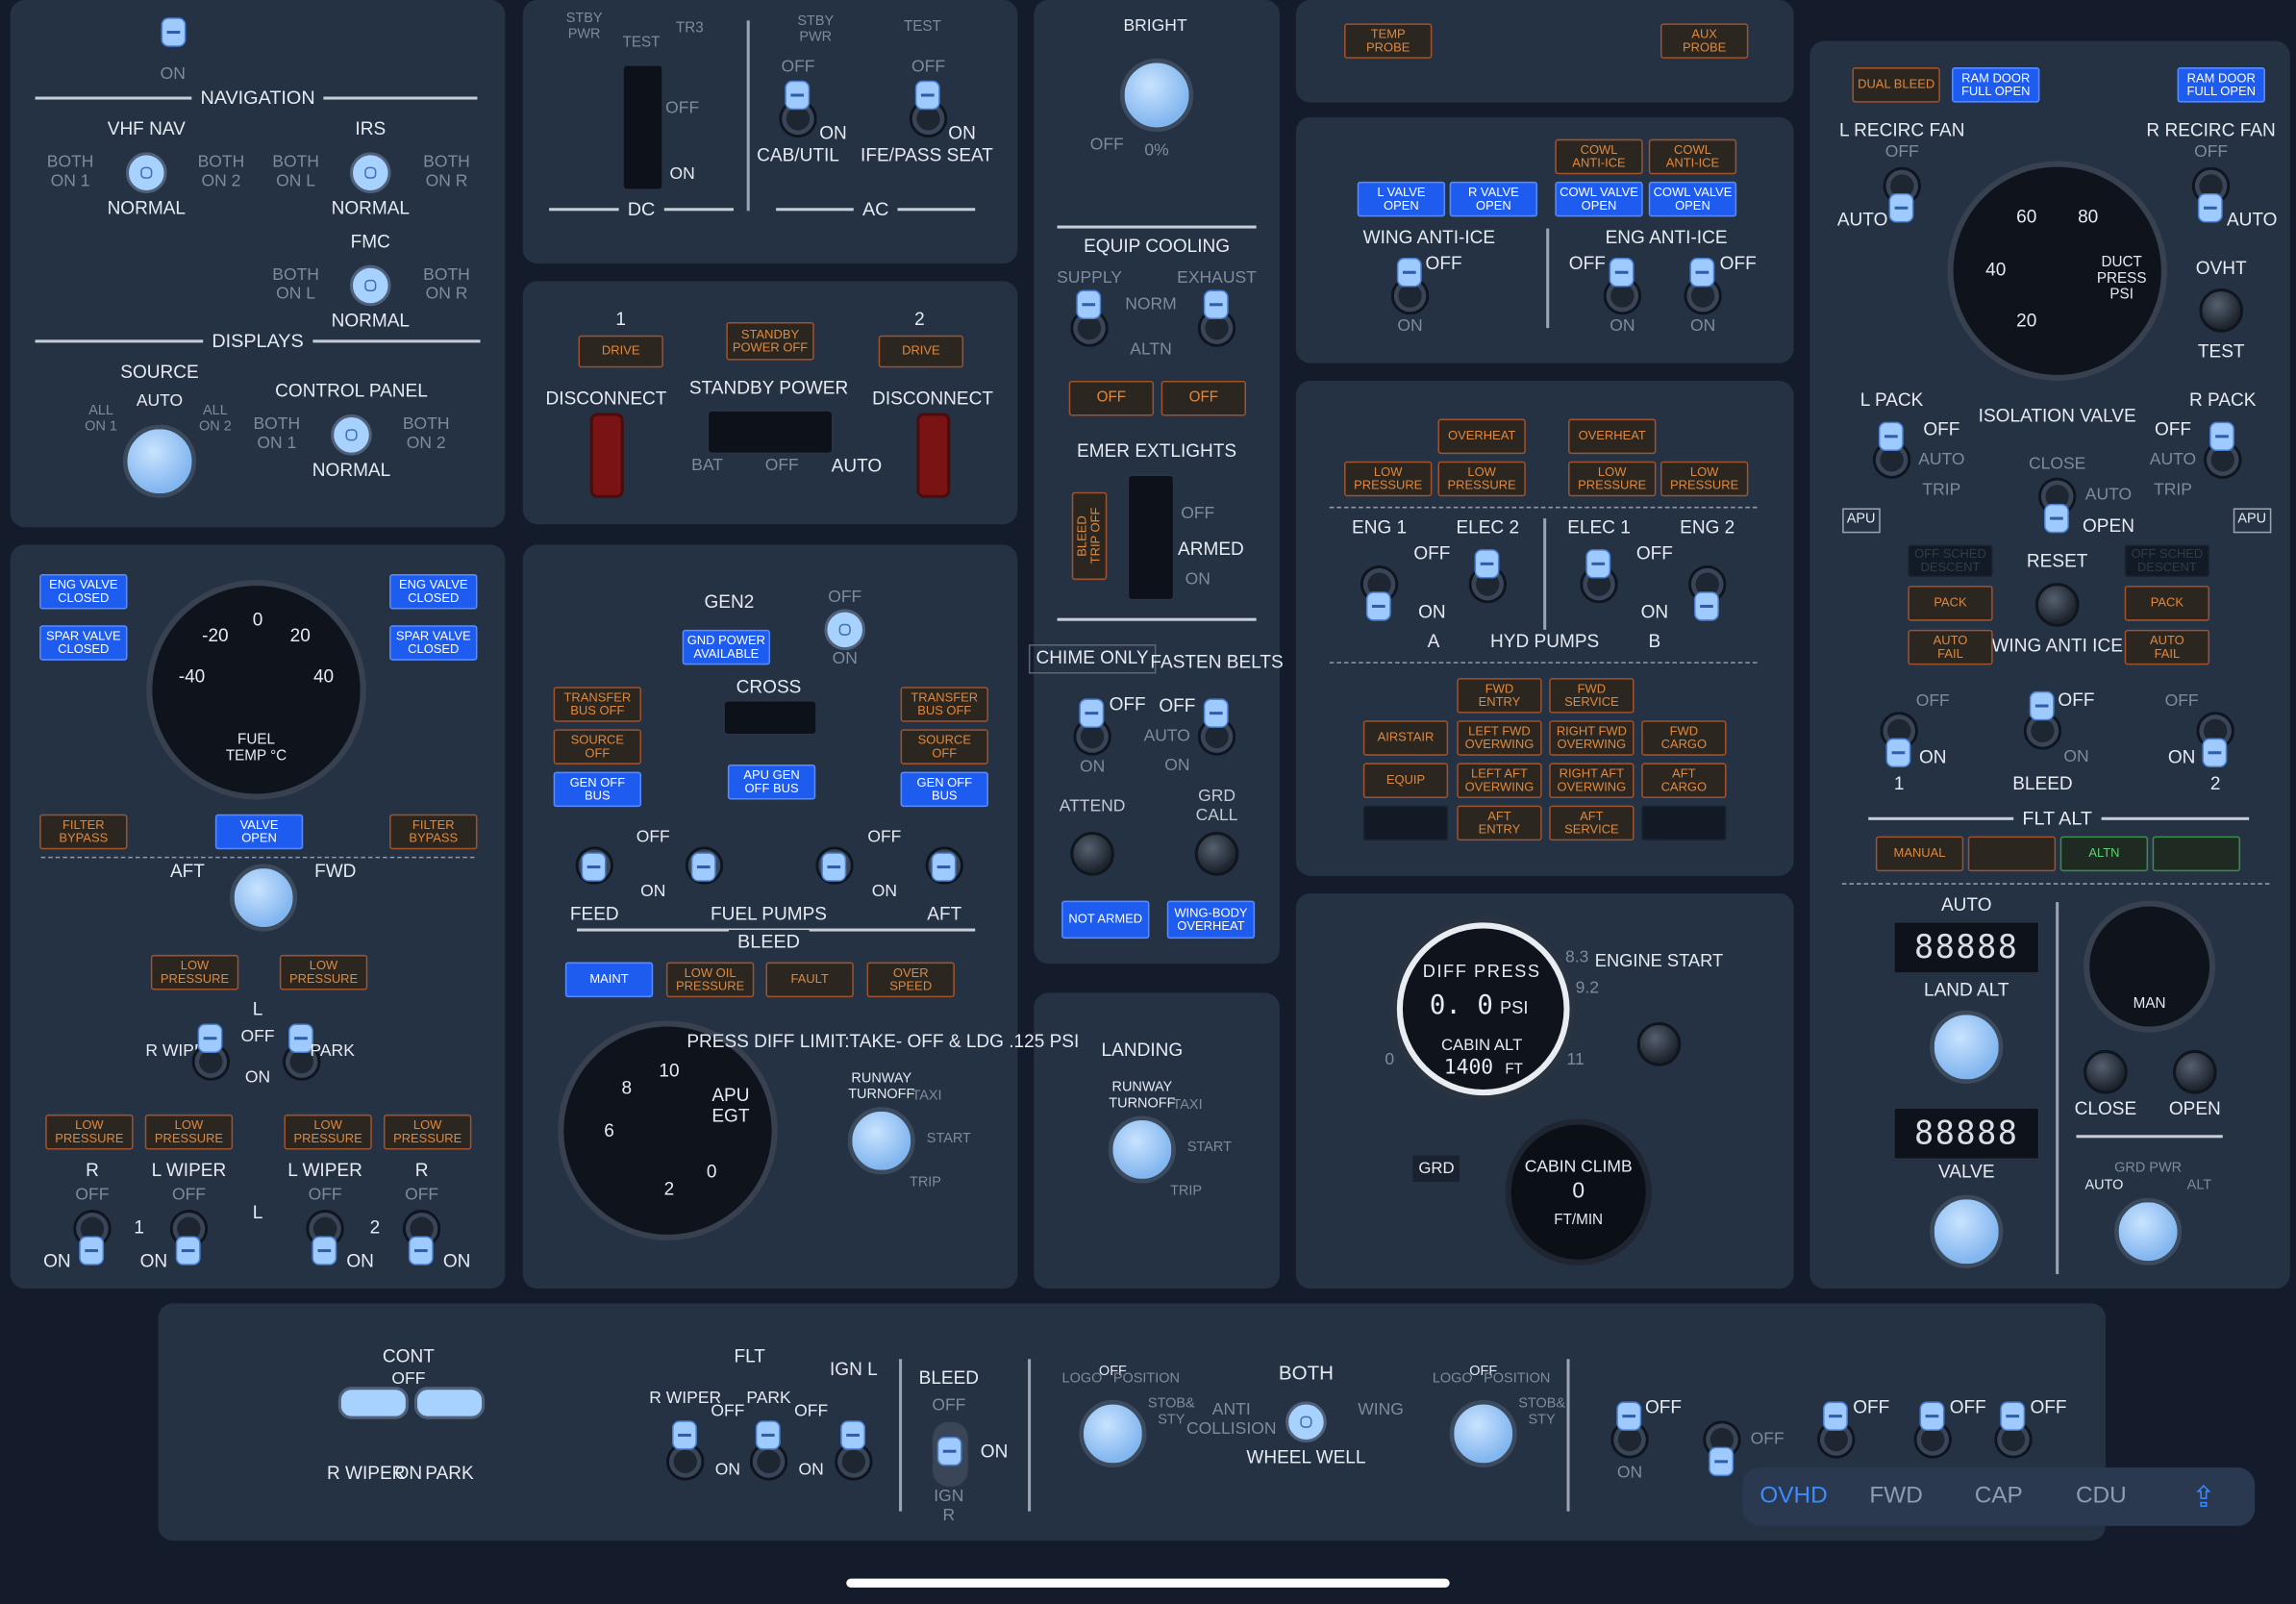 The width and height of the screenshot is (2296, 1604). I want to click on grd-call-button, so click(1216, 854).